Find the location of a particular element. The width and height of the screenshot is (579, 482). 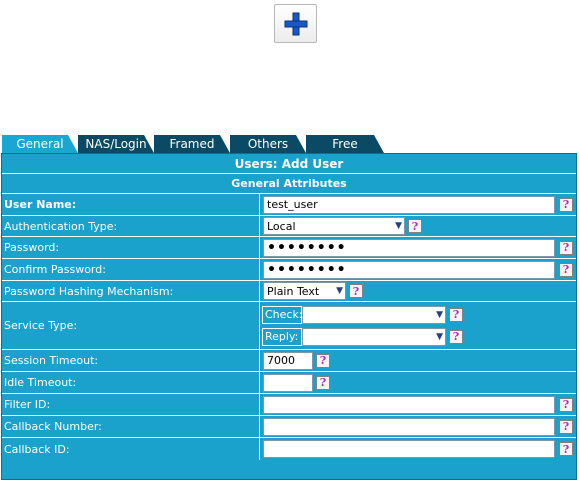

form-row-password: Password: •••••••• ? is located at coordinates (289, 248).